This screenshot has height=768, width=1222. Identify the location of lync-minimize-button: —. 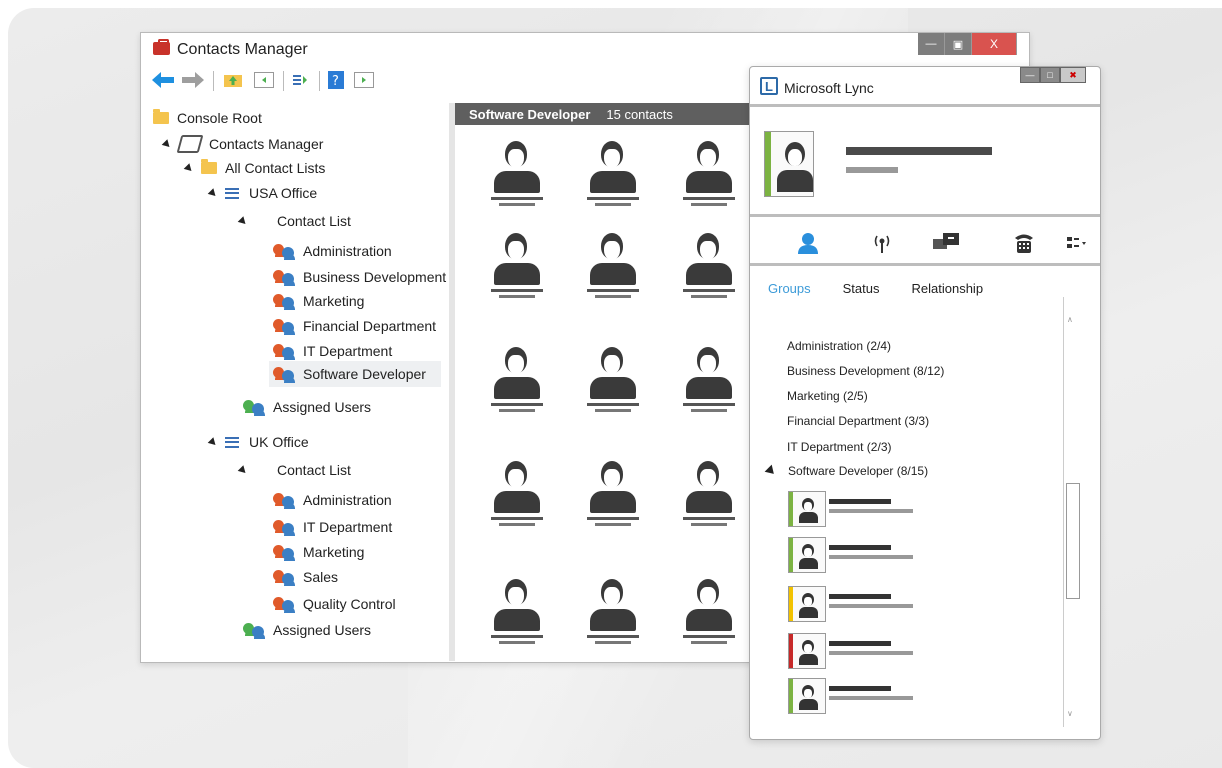
(1030, 75).